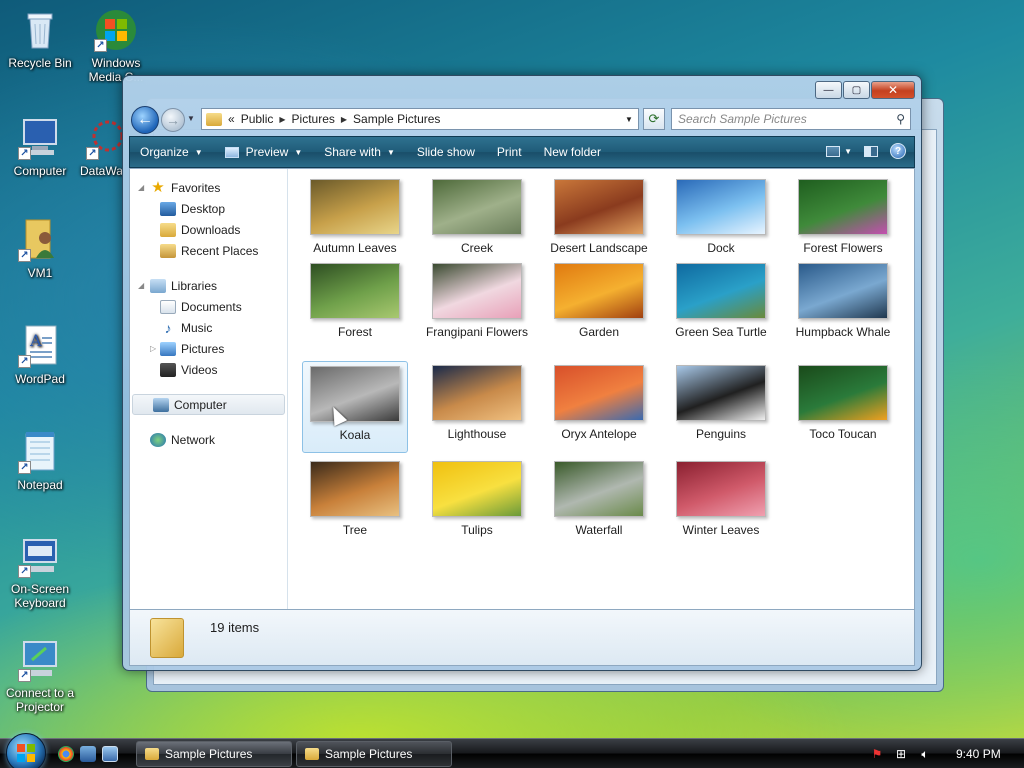  I want to click on desktop-icon-vm1: ↗ VM1, so click(40, 249).